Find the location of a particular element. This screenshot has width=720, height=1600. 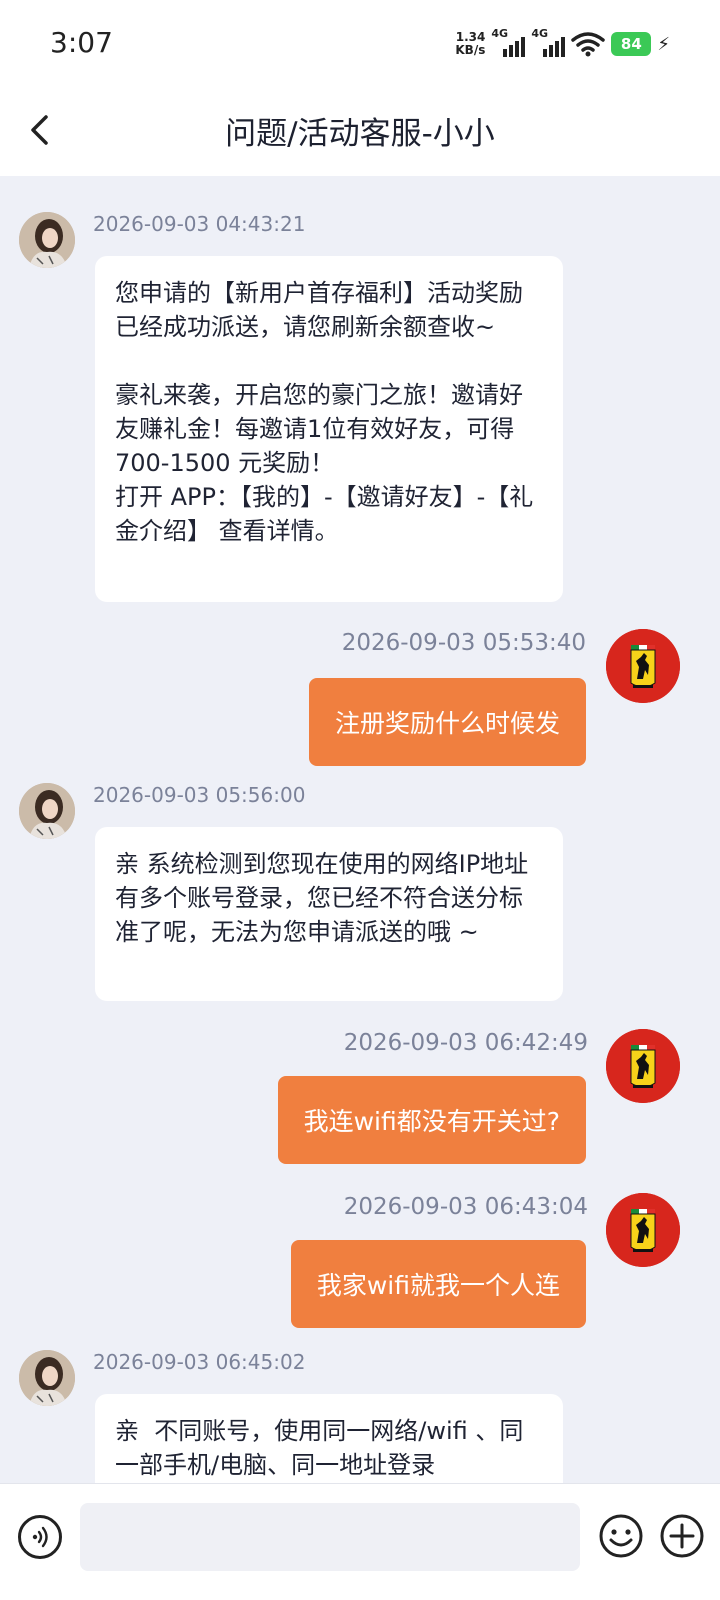

message-bubble: 我连wifi都没有开关过? is located at coordinates (431, 1120).